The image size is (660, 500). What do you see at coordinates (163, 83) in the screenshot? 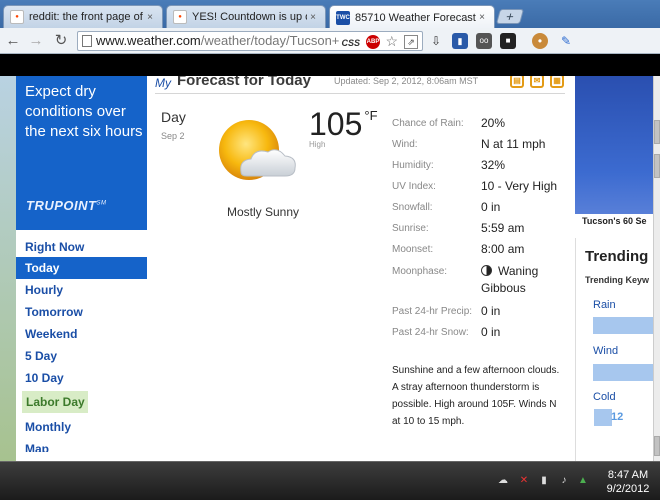
I see `my-badge: My` at bounding box center [163, 83].